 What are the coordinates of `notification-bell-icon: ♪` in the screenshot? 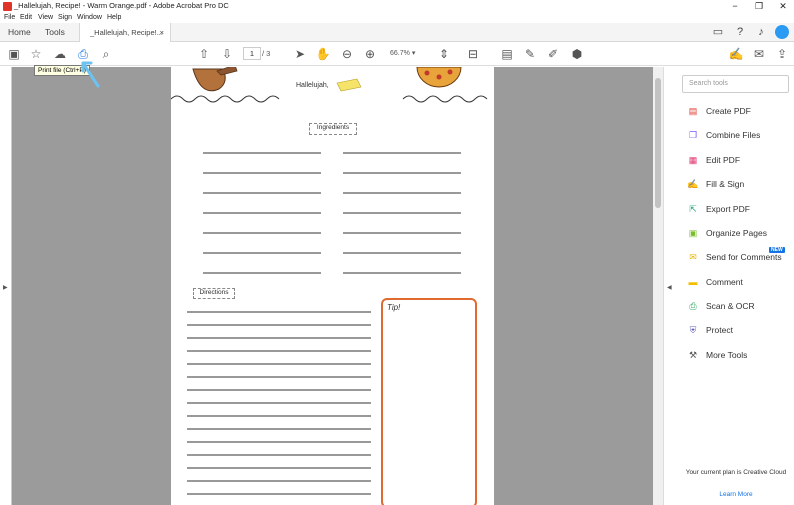 It's located at (761, 32).